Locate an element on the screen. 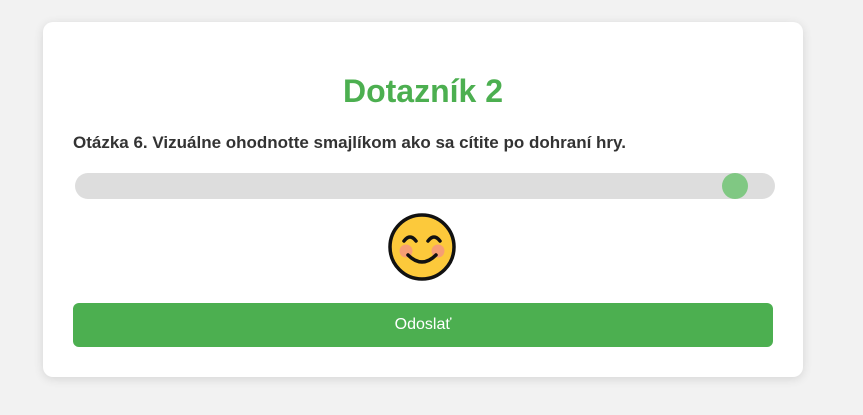 The height and width of the screenshot is (415, 863). slider-track is located at coordinates (425, 186).